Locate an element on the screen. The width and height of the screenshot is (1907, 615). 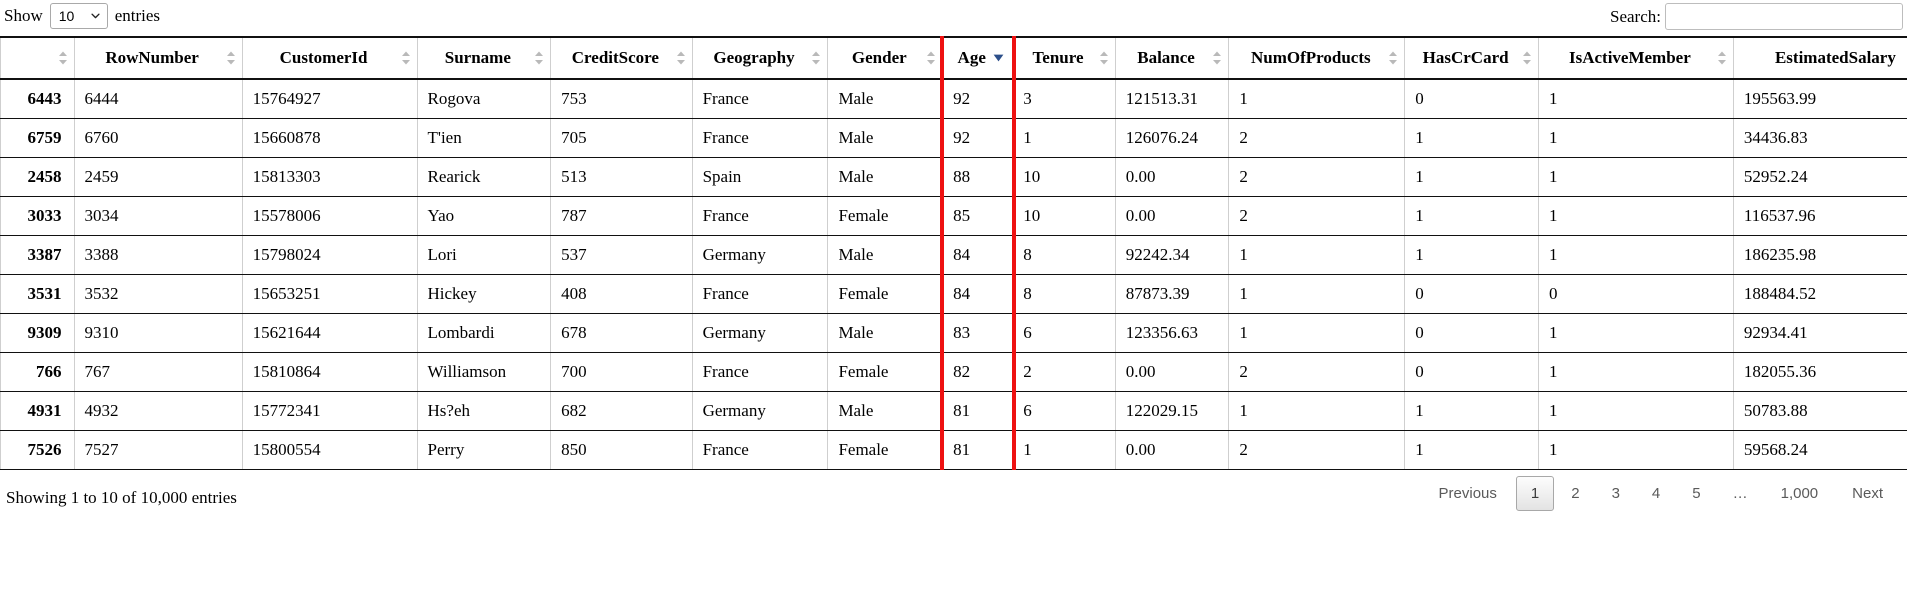
pagination-page-2: 2 is located at coordinates (1575, 493).